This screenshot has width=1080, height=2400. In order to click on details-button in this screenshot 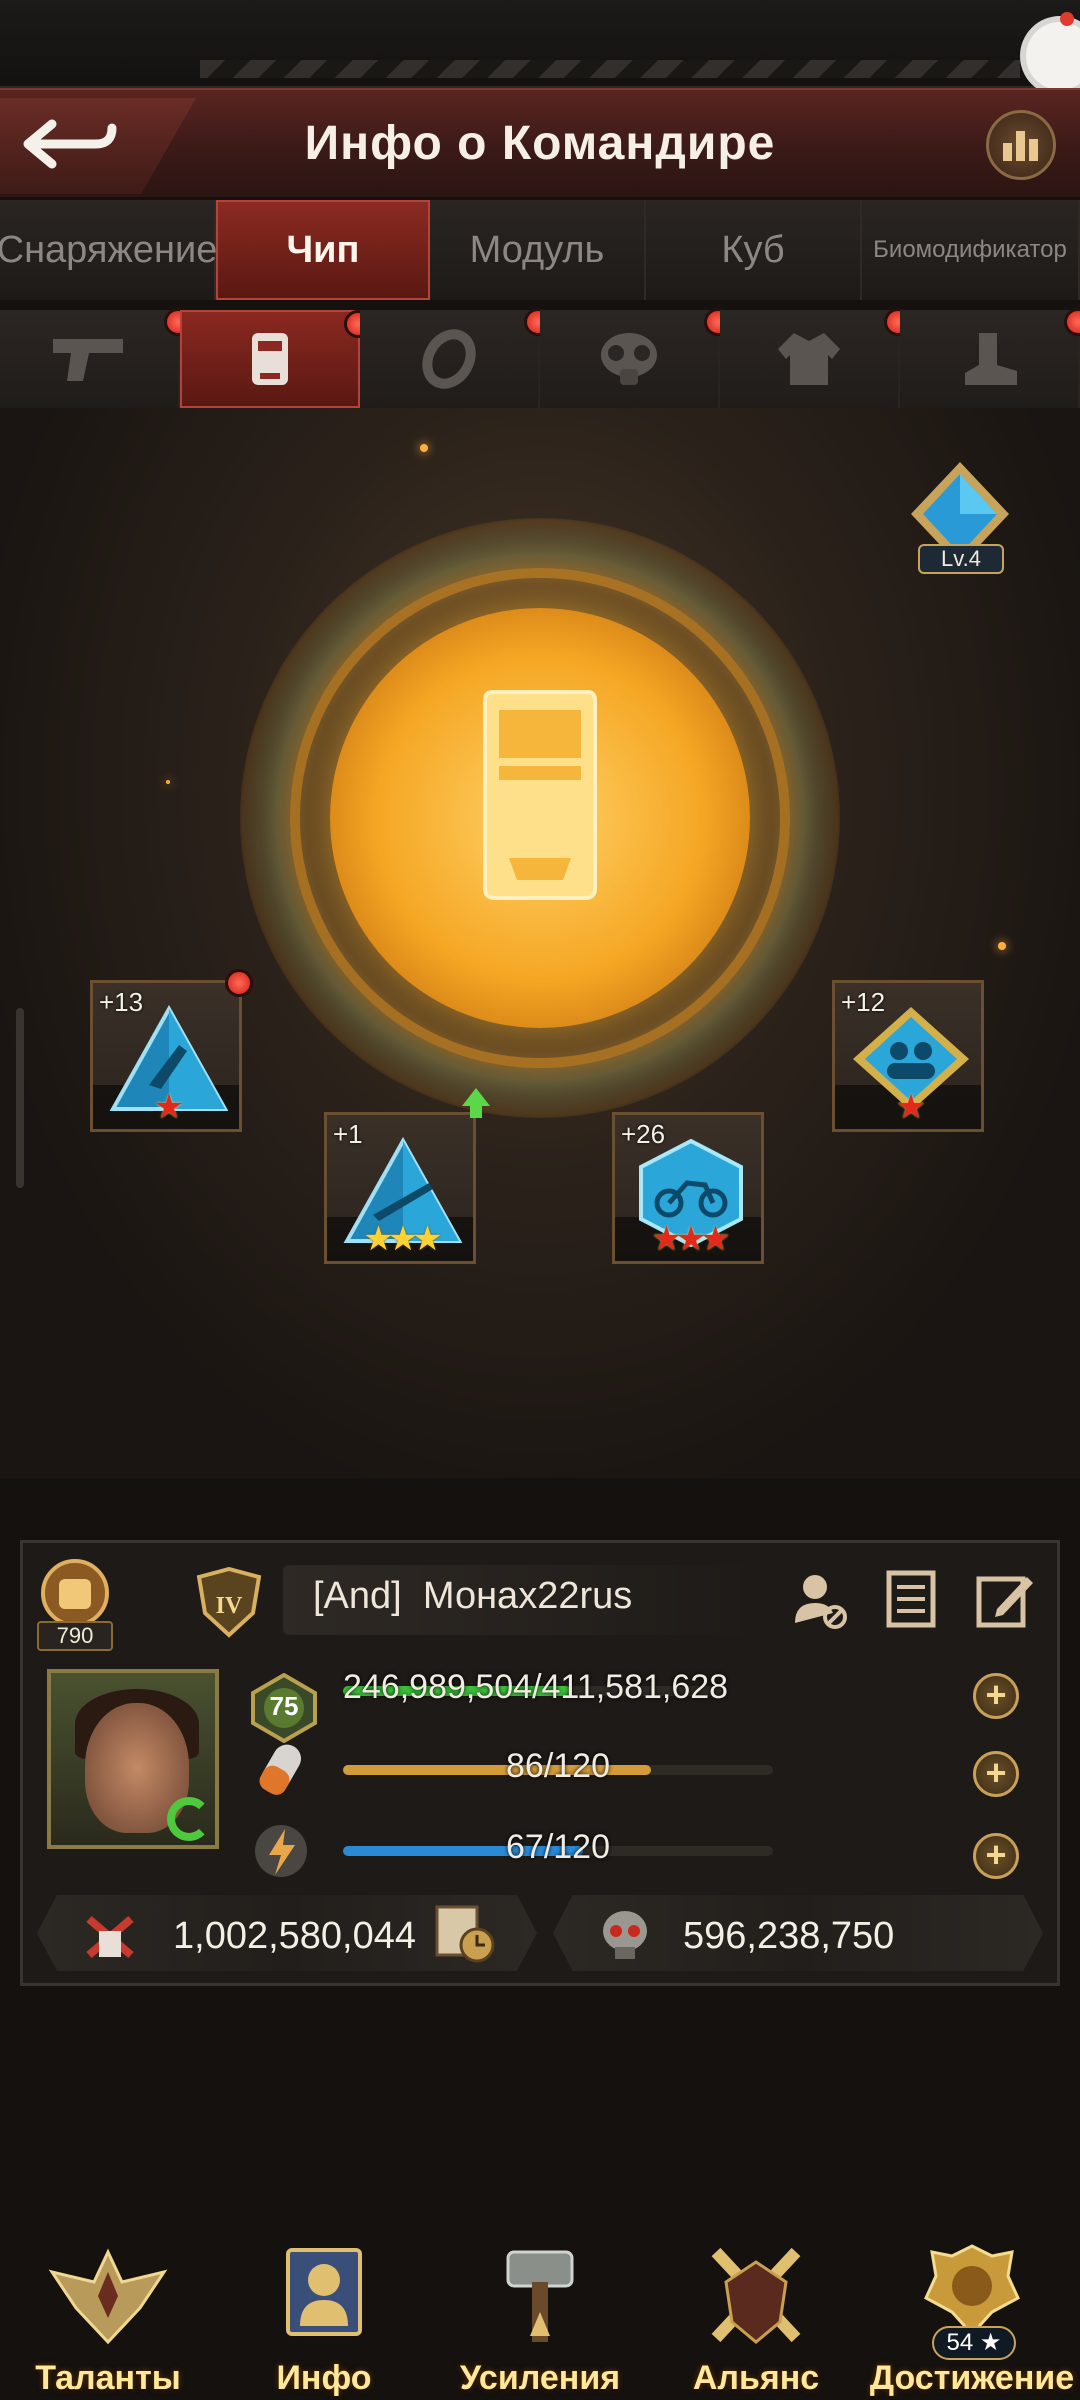, I will do `click(913, 1599)`.